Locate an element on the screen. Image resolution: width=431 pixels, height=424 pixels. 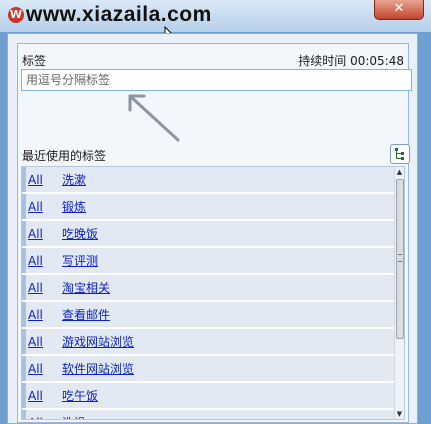
tag-row: All 吃晚饭 is located at coordinates (209, 233).